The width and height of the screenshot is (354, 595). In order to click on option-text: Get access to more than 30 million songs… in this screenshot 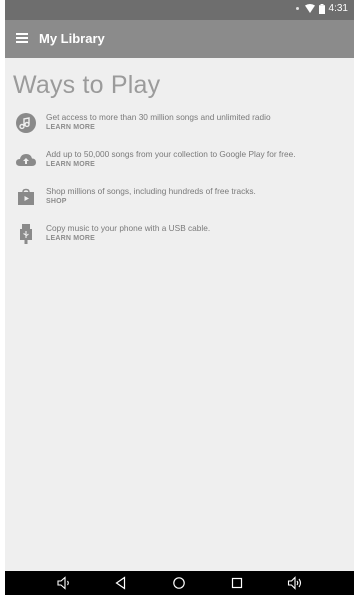, I will do `click(158, 117)`.